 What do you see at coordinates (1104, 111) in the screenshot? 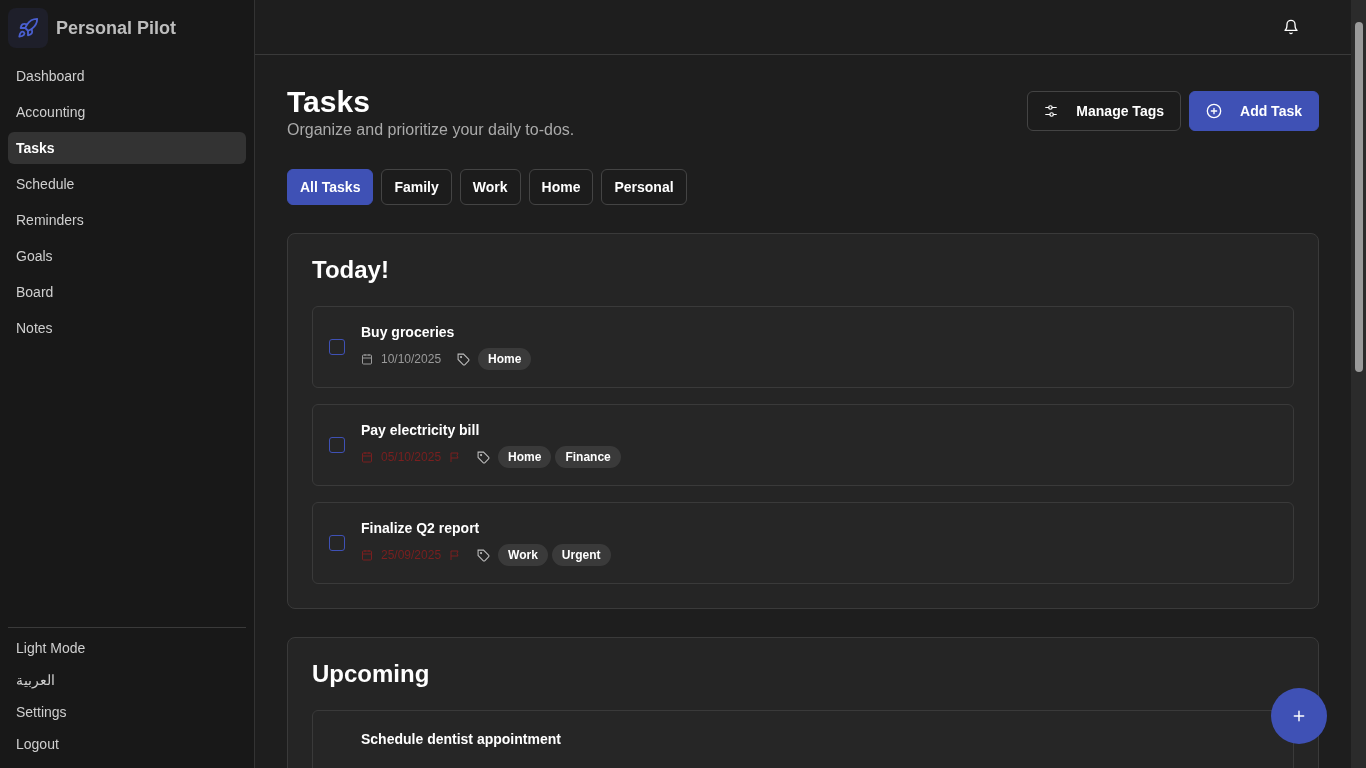
I see `manage-tags-button: Manage Tags` at bounding box center [1104, 111].